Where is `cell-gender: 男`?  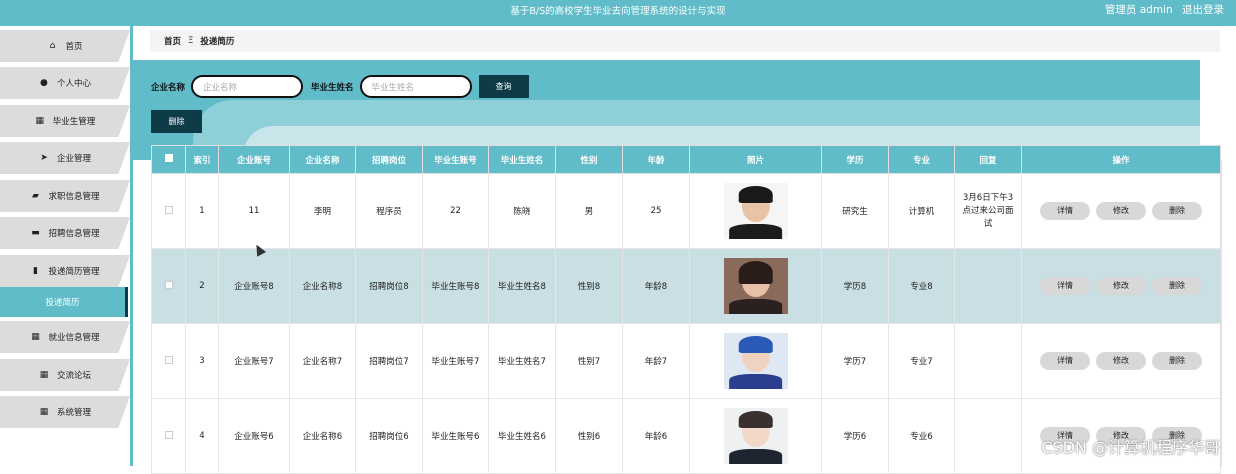 cell-gender: 男 is located at coordinates (589, 211).